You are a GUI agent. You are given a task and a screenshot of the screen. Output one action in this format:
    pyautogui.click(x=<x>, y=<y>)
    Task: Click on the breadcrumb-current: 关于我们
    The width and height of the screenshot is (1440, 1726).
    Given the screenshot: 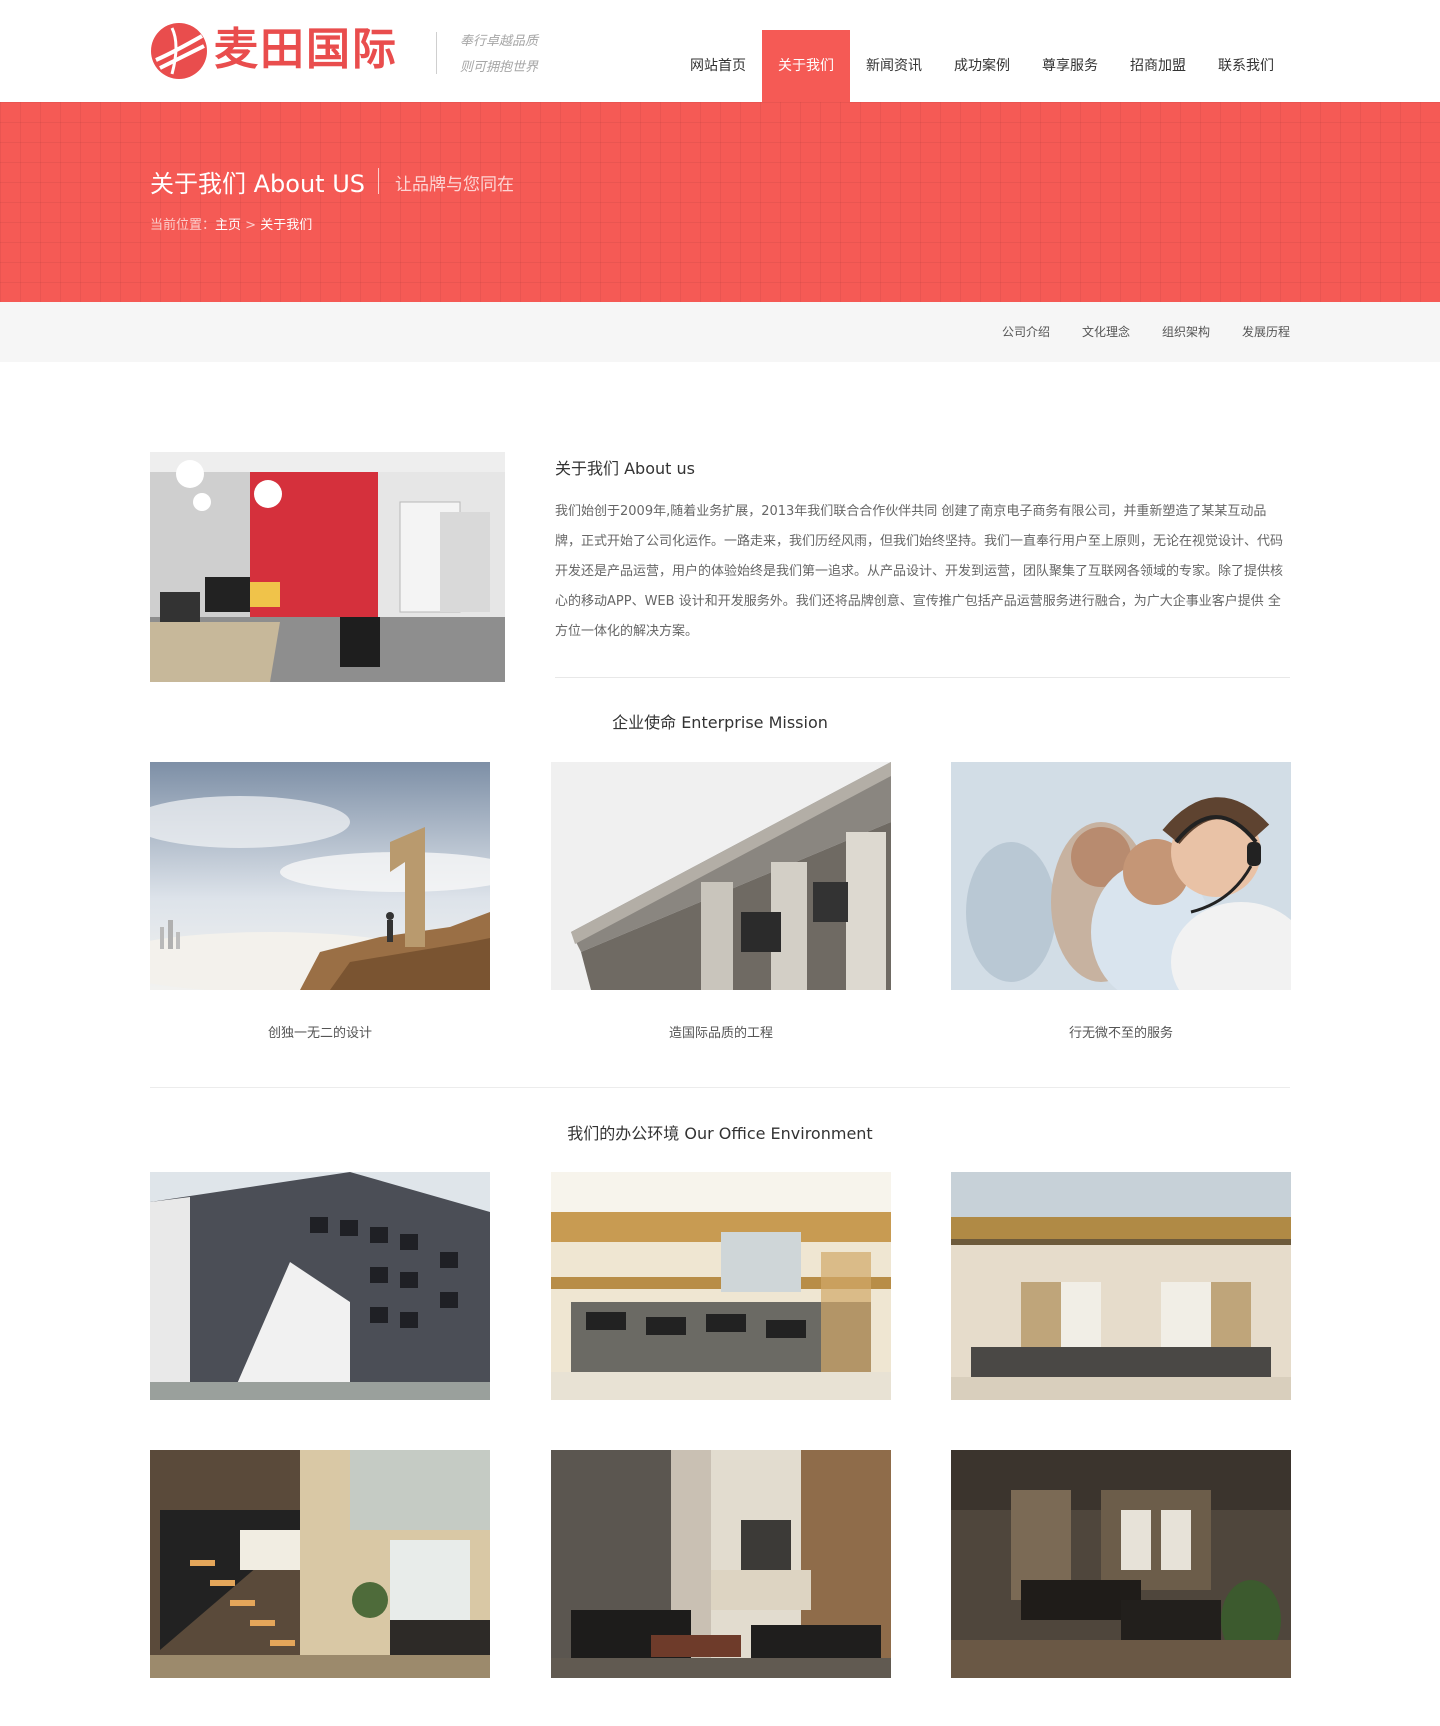 What is the action you would take?
    pyautogui.click(x=286, y=225)
    